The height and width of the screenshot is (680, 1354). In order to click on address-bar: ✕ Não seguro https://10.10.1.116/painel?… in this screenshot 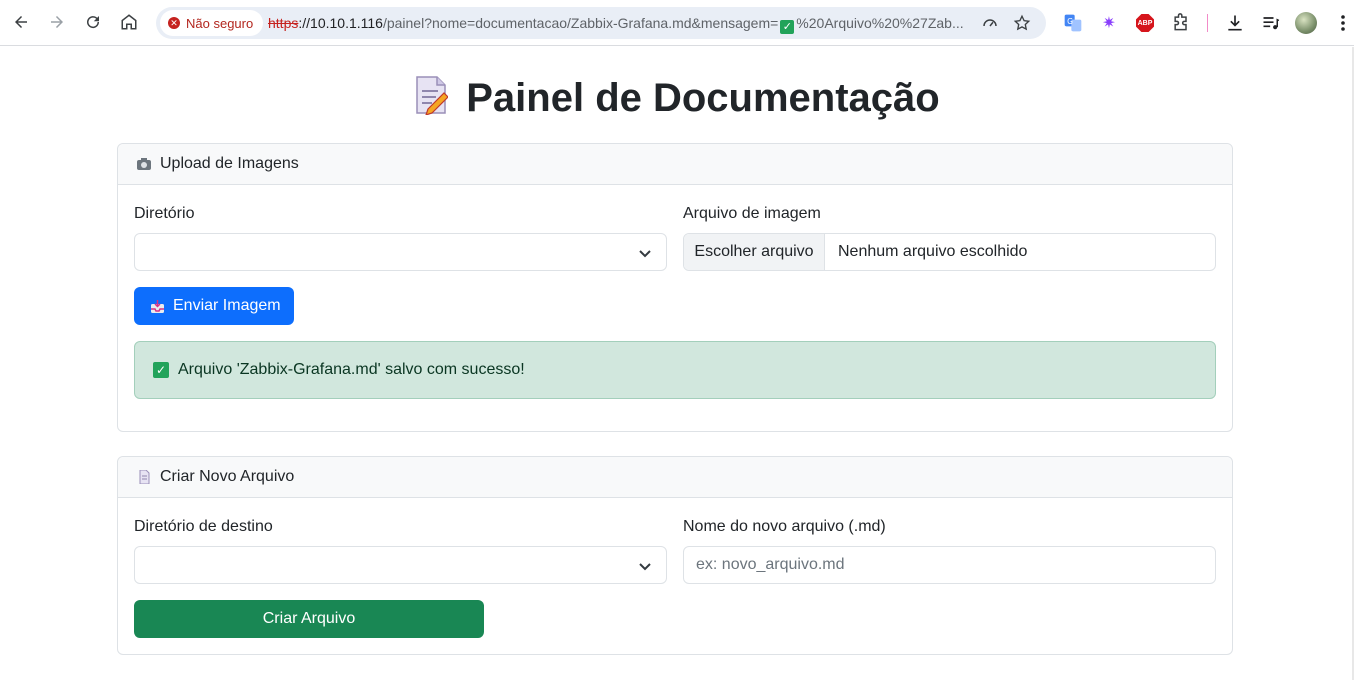, I will do `click(601, 23)`.